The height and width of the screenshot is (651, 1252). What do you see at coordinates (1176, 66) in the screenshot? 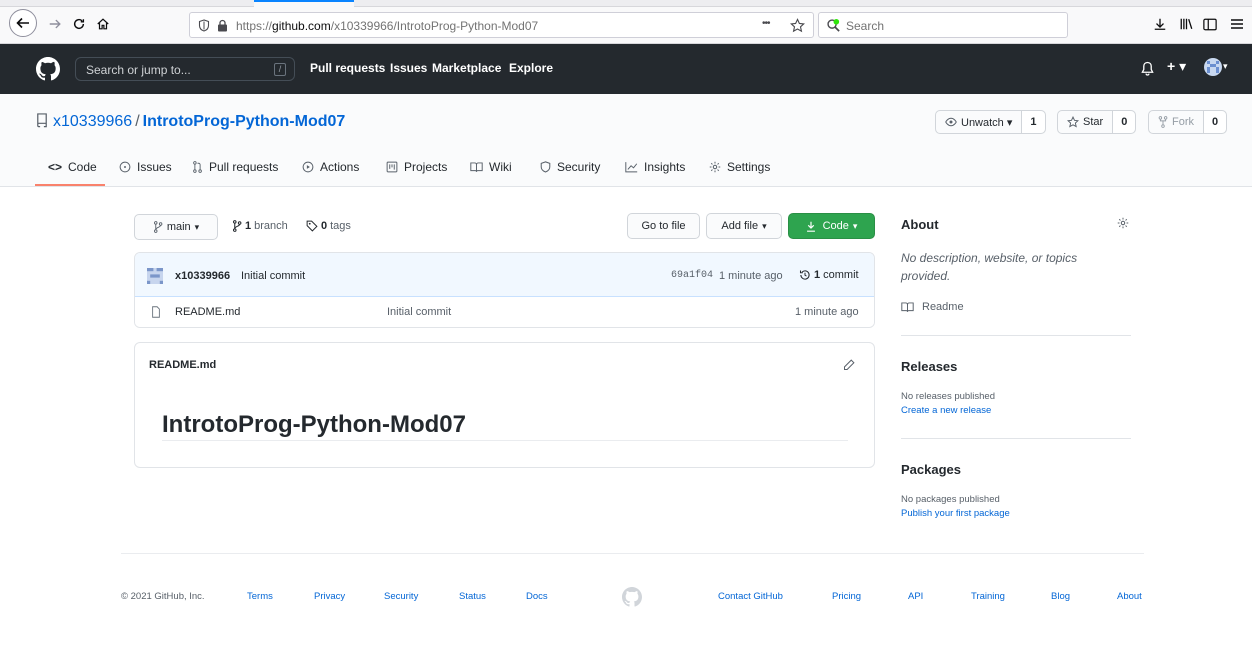
I see `create-new-button: + ▾` at bounding box center [1176, 66].